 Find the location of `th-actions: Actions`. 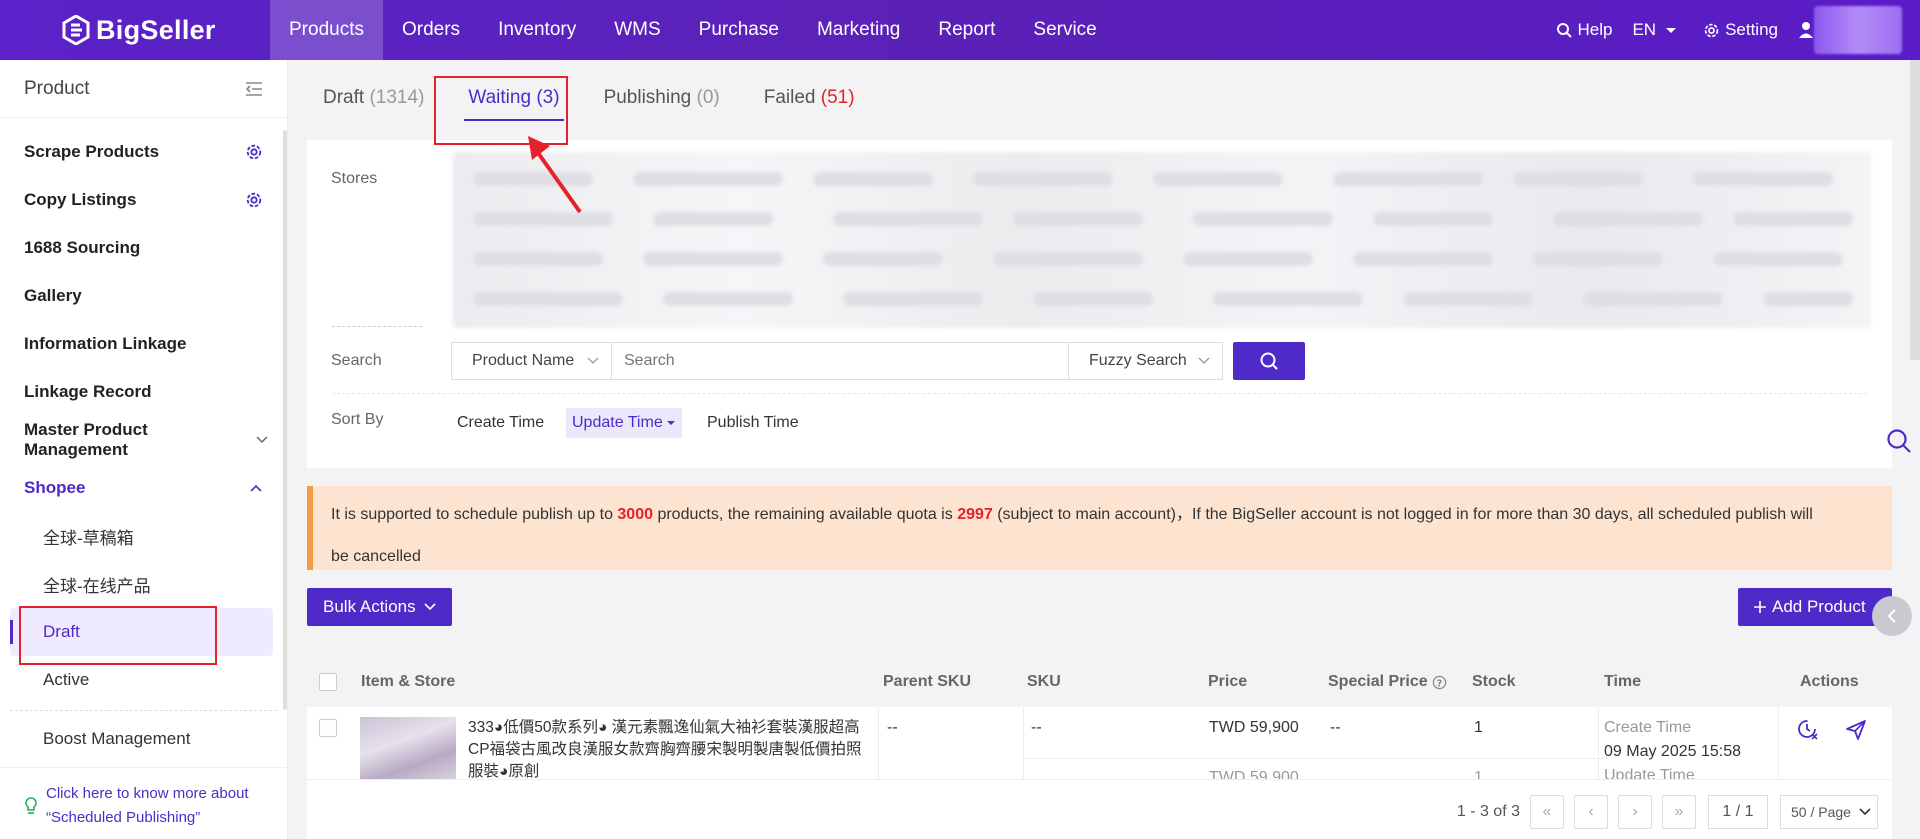

th-actions: Actions is located at coordinates (1829, 681).